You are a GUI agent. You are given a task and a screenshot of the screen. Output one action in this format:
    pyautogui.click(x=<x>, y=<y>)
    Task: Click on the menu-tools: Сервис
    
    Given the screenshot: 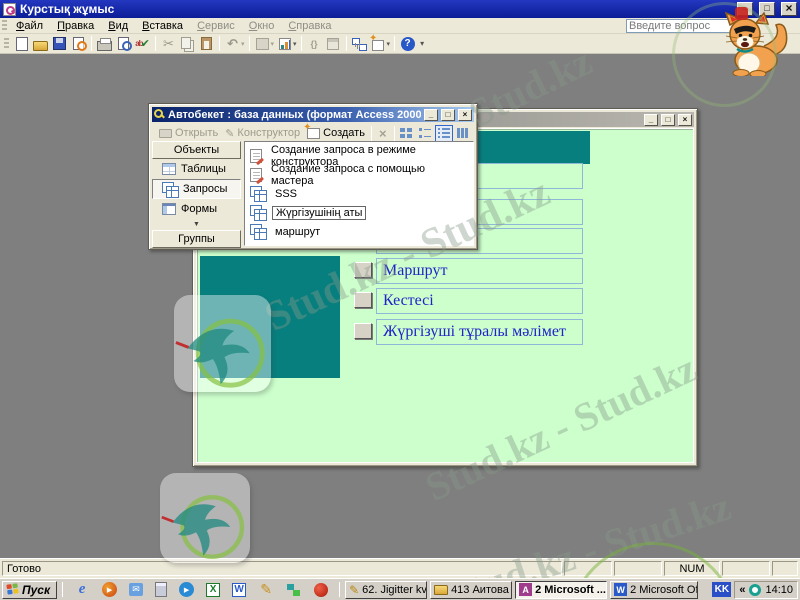 What is the action you would take?
    pyautogui.click(x=216, y=26)
    